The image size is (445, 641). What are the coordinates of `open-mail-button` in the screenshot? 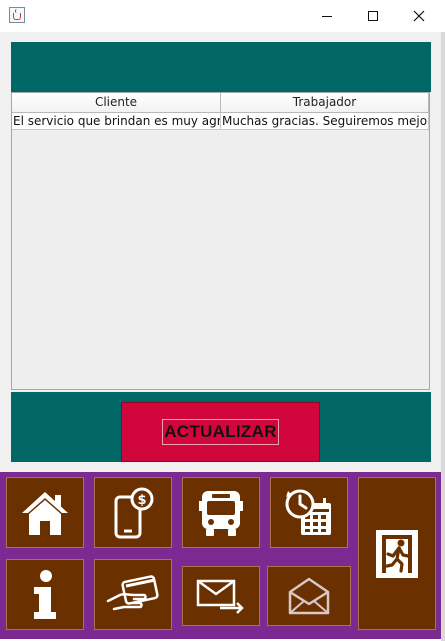 It's located at (309, 596).